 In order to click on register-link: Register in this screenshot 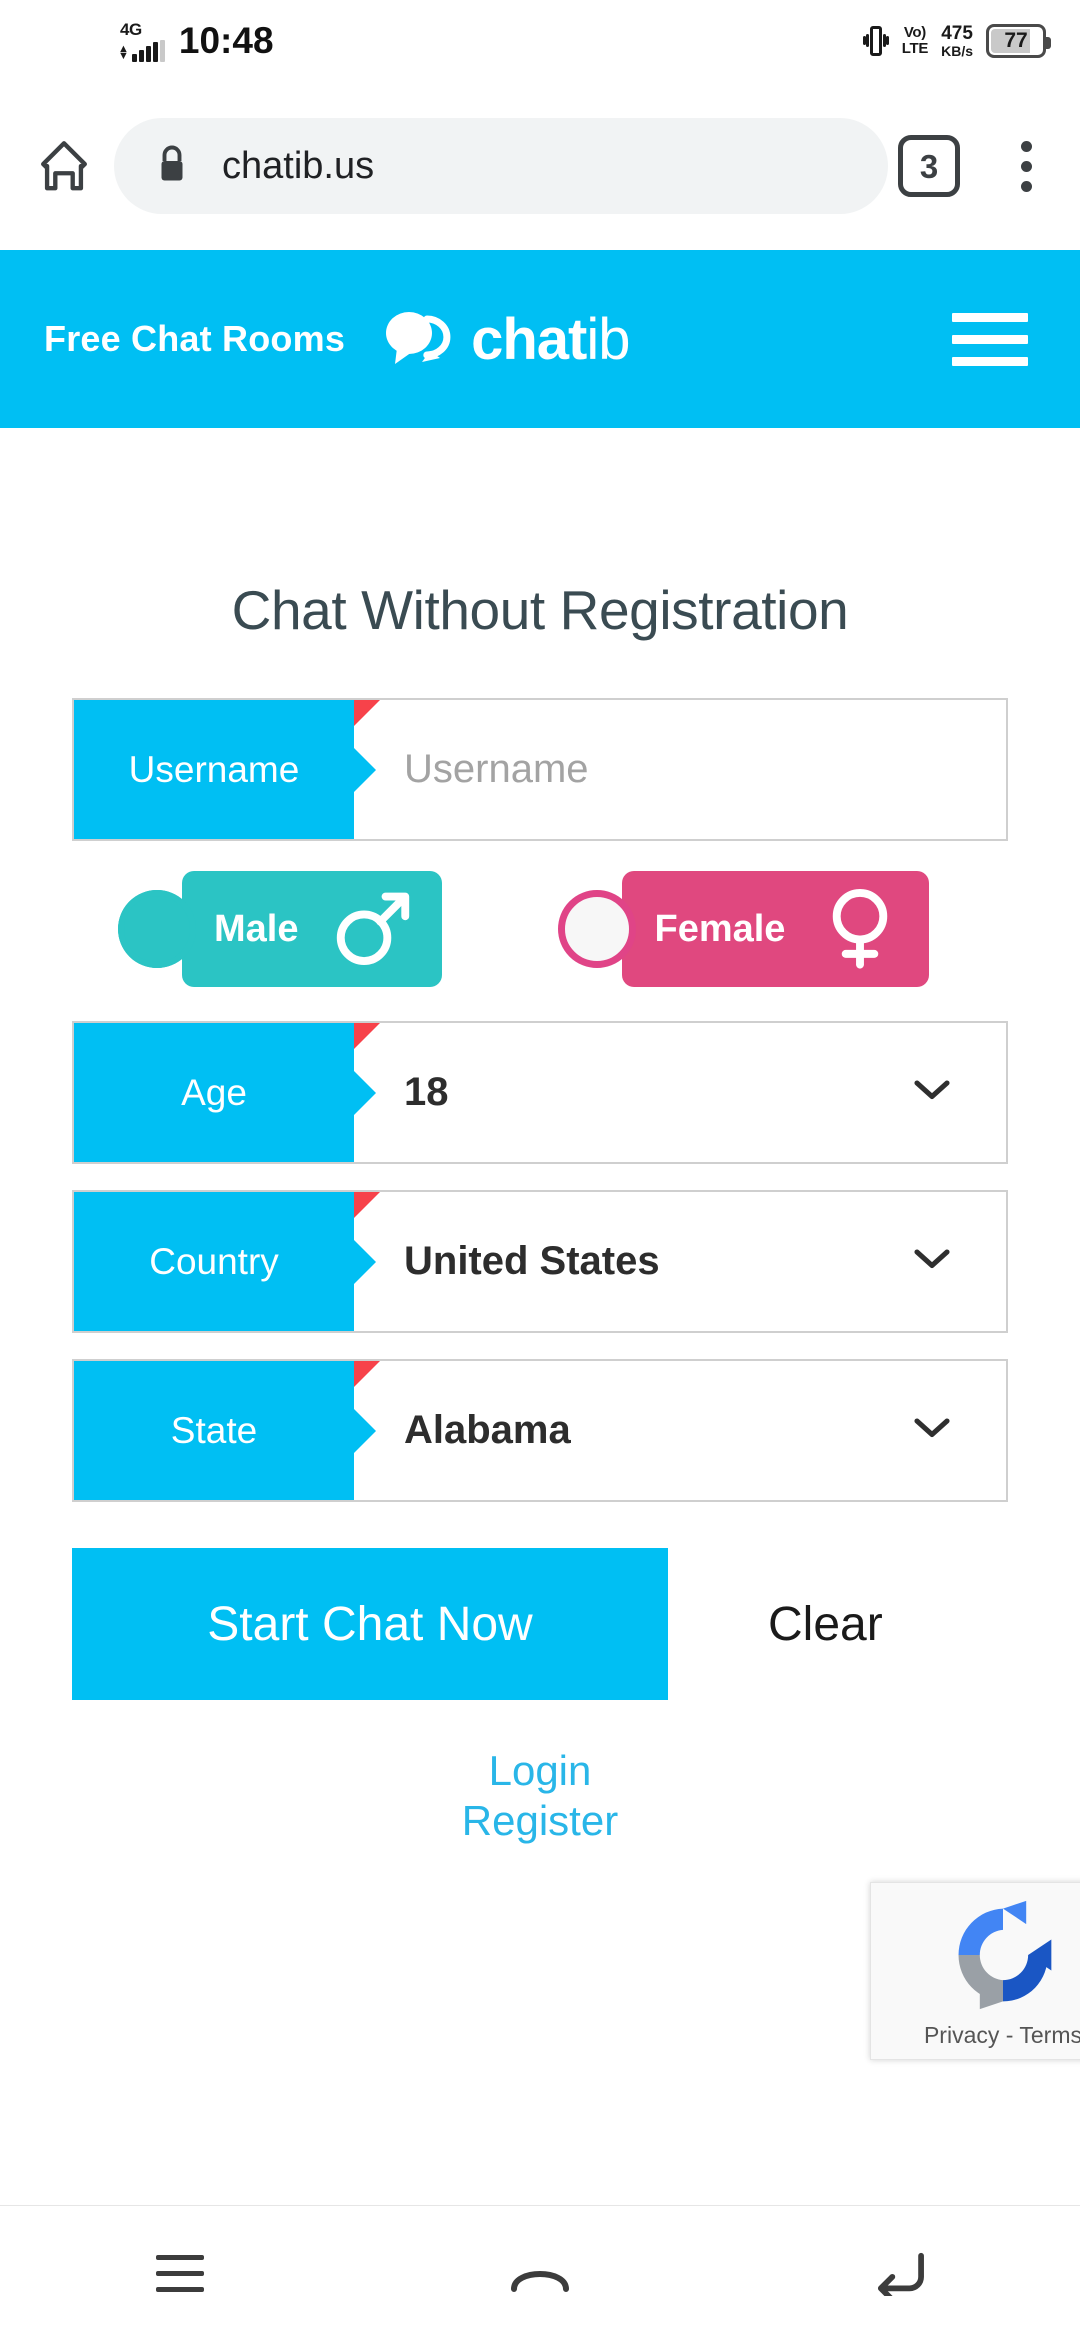, I will do `click(540, 1821)`.